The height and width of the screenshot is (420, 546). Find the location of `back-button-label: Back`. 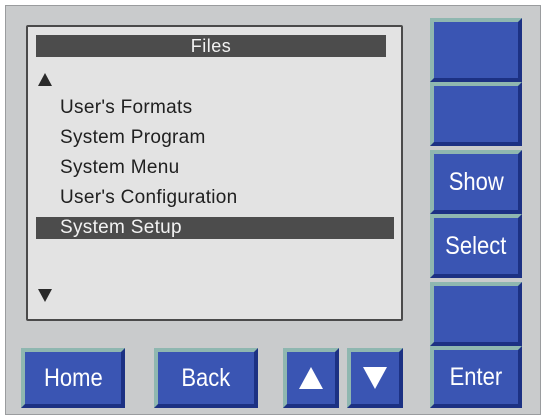

back-button-label: Back is located at coordinates (206, 377).